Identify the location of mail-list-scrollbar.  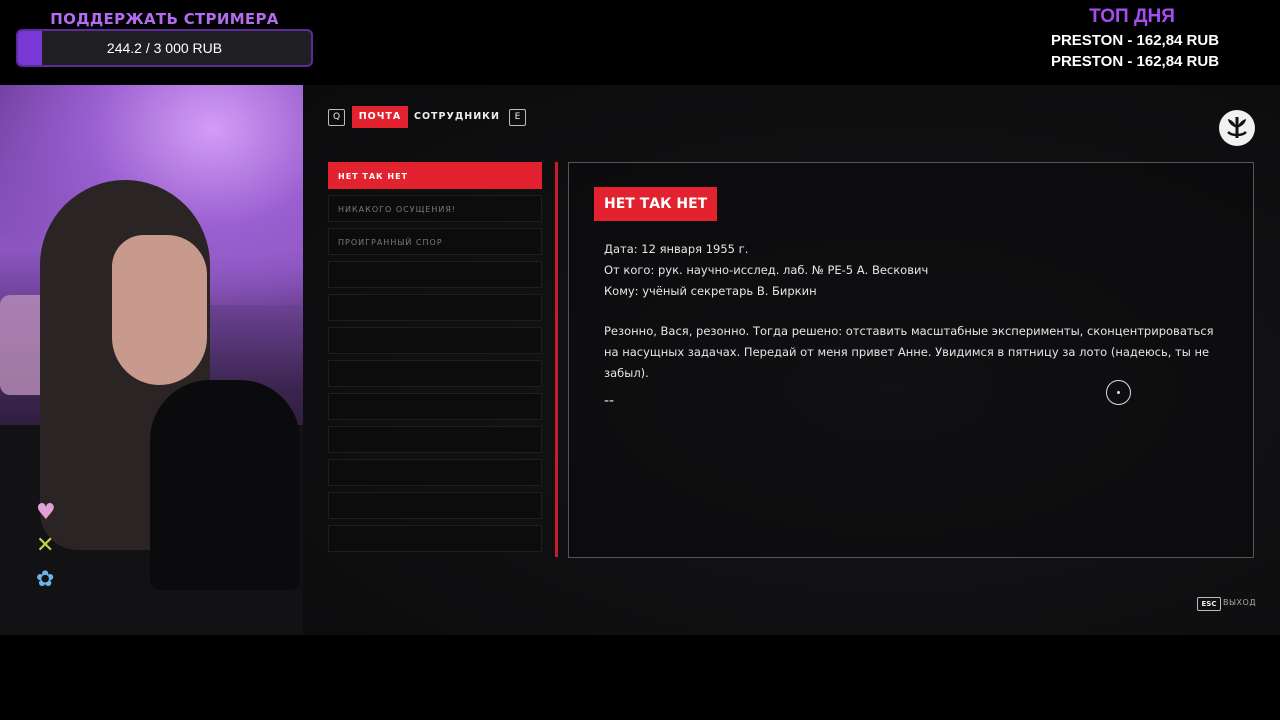
(556, 359).